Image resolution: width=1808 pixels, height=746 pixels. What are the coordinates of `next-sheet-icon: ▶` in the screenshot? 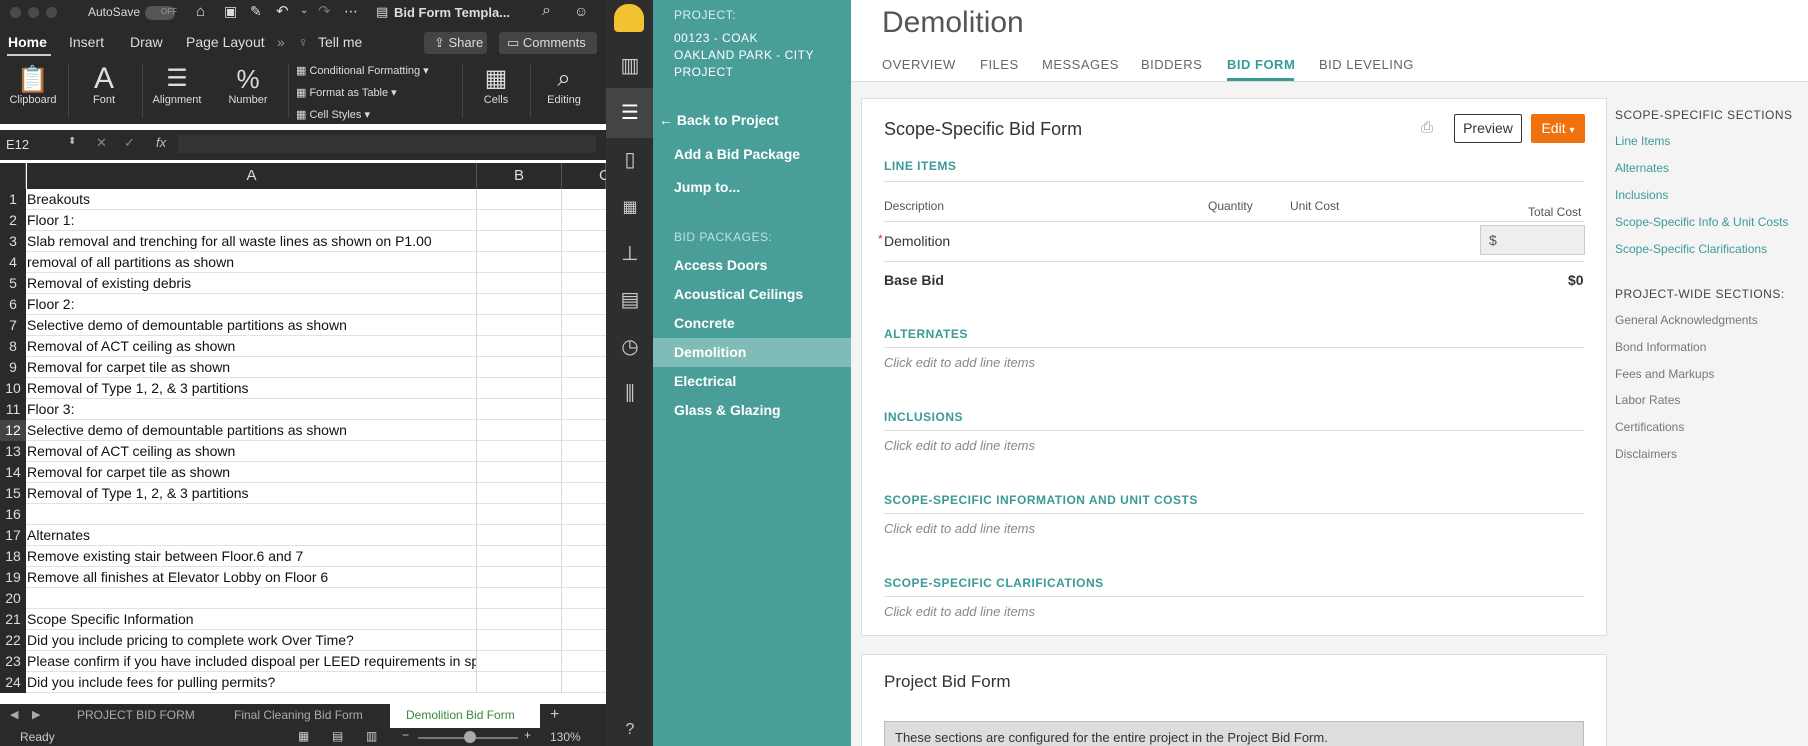 It's located at (36, 714).